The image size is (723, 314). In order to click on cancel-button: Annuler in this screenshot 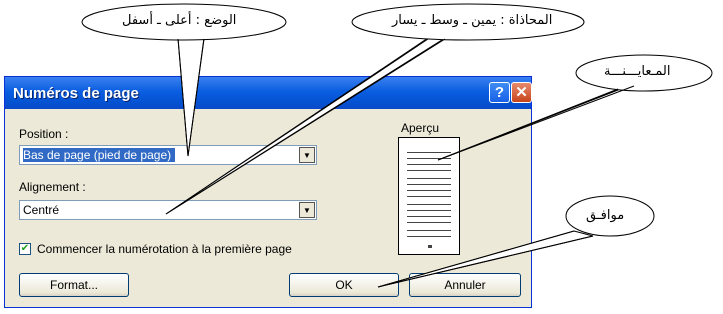, I will do `click(465, 285)`.